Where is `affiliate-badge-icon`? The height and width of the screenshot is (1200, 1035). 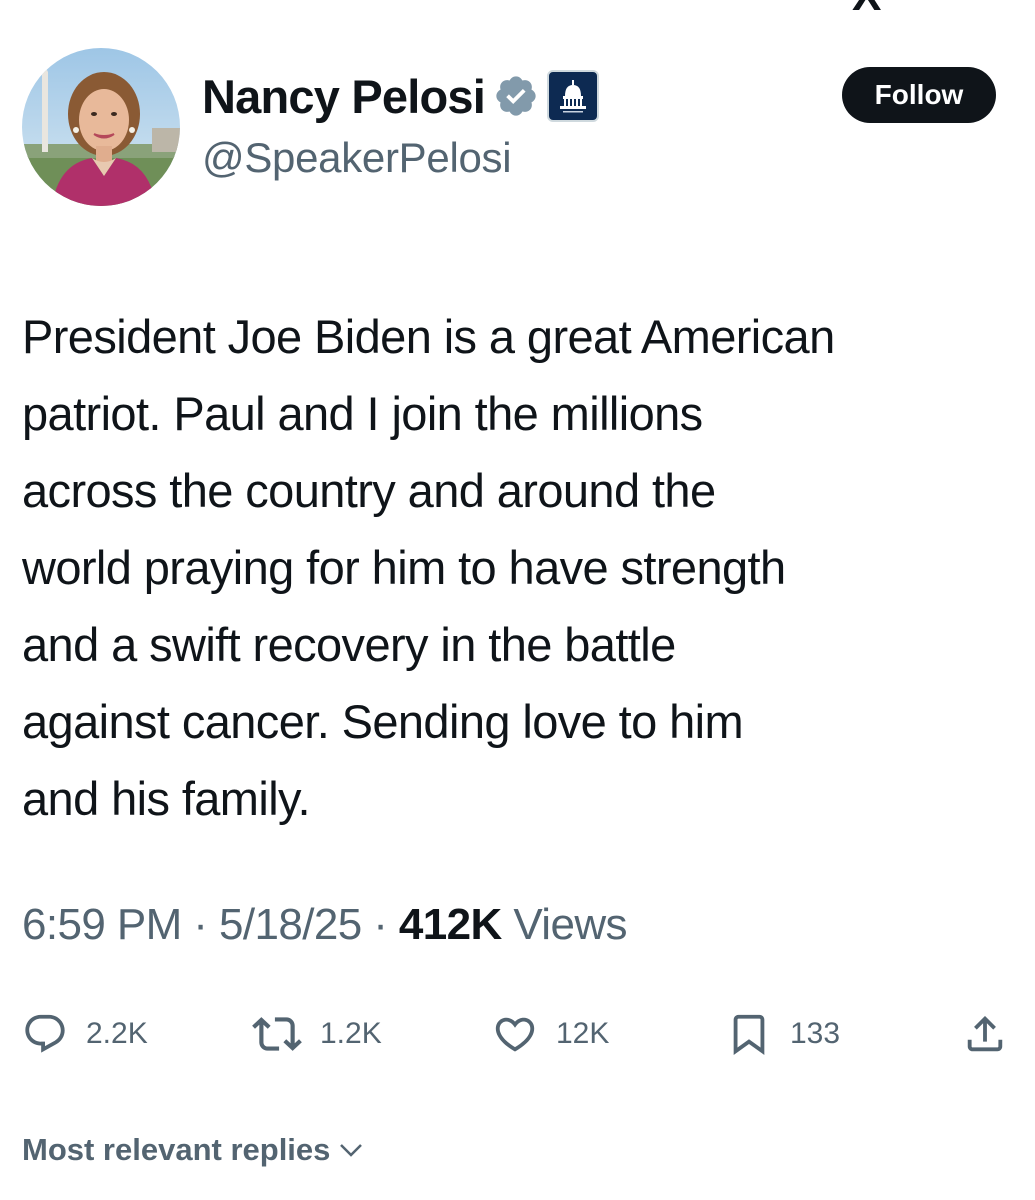
affiliate-badge-icon is located at coordinates (572, 96).